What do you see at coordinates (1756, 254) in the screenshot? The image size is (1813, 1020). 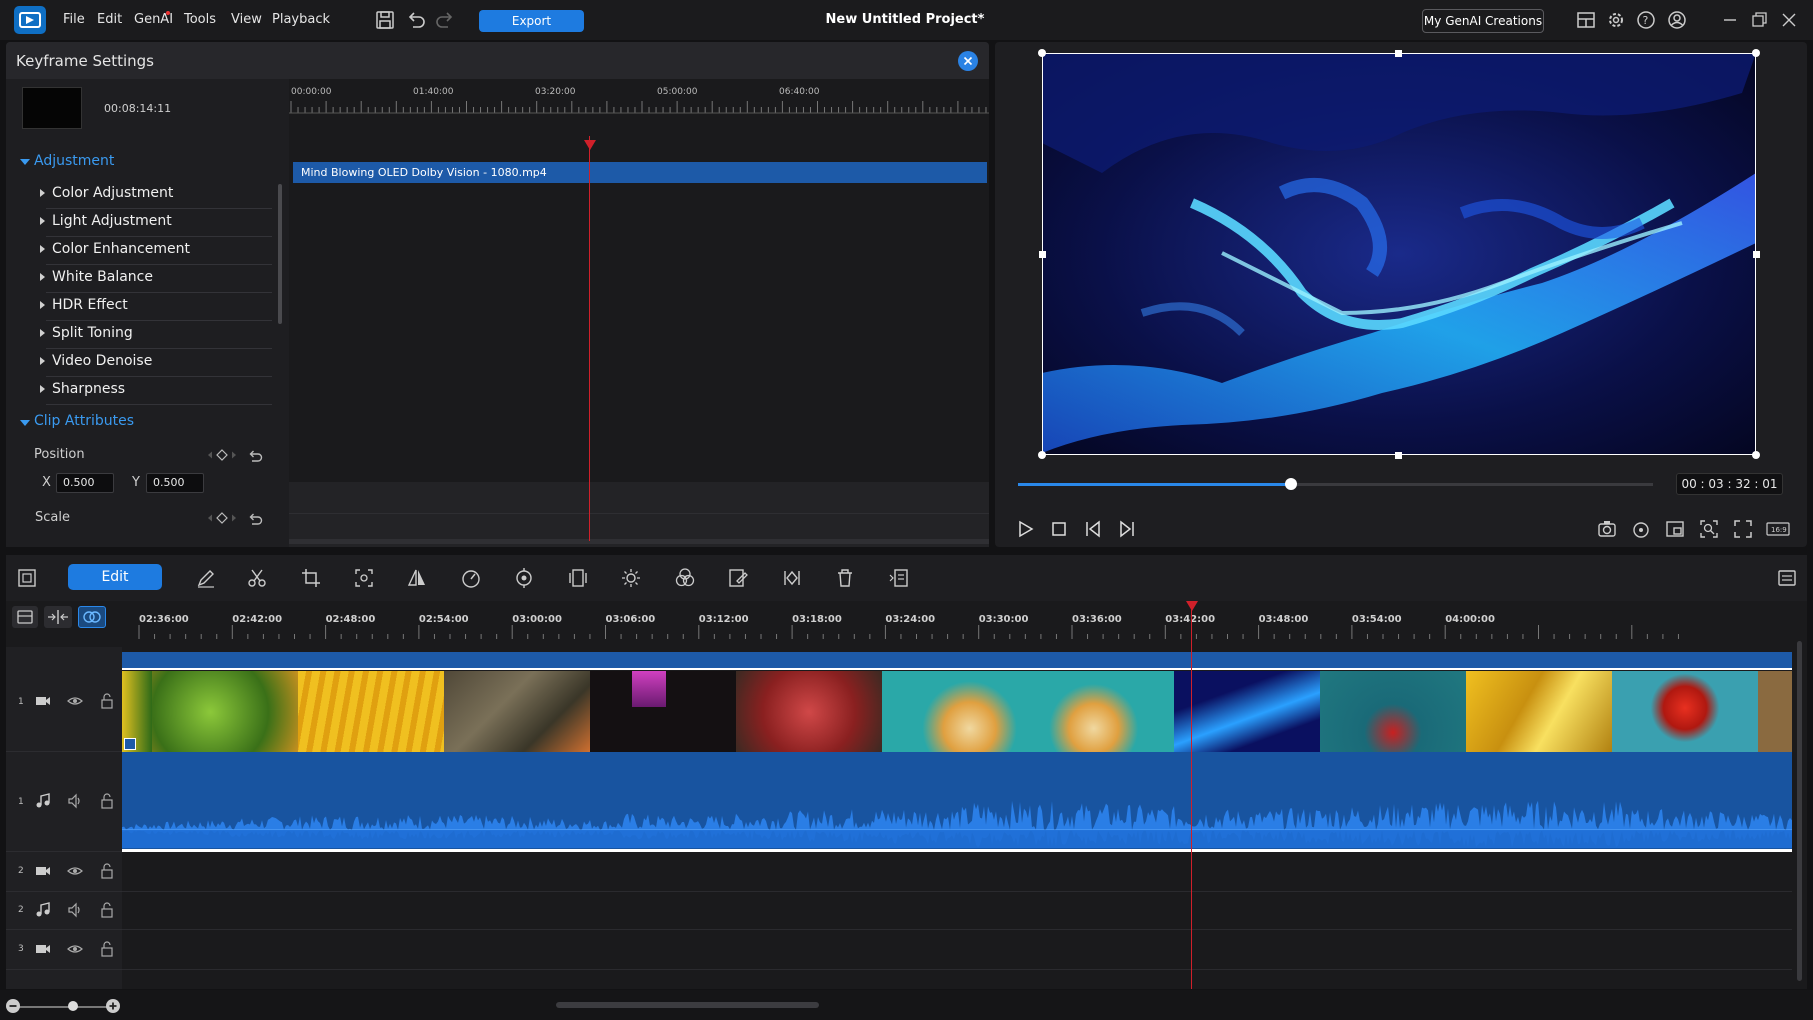 I see `resize-handle-right` at bounding box center [1756, 254].